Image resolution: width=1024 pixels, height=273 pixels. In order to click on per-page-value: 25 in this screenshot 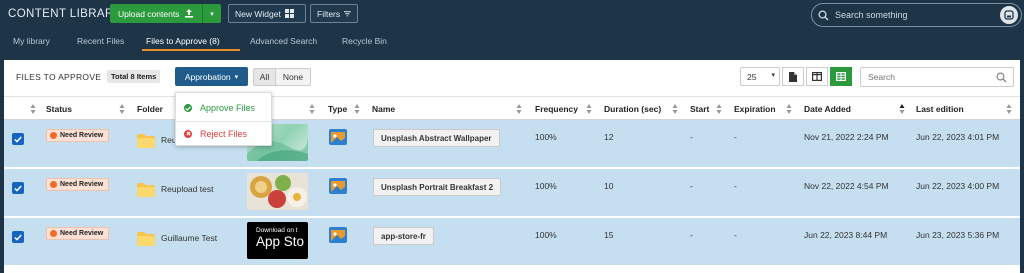, I will do `click(752, 76)`.